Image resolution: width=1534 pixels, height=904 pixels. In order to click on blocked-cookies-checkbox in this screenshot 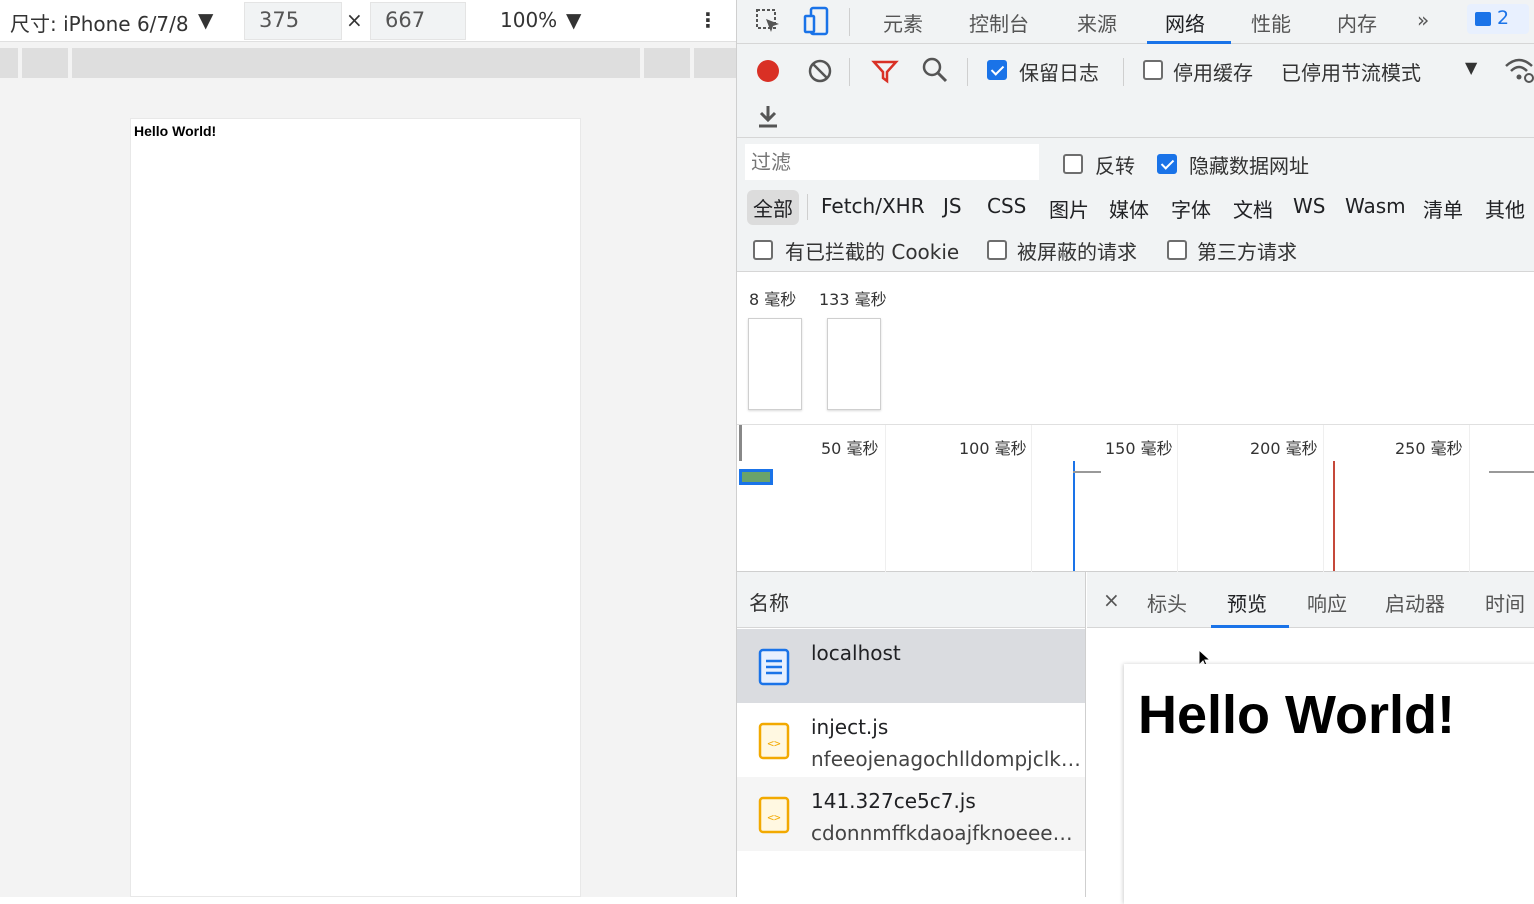, I will do `click(763, 250)`.